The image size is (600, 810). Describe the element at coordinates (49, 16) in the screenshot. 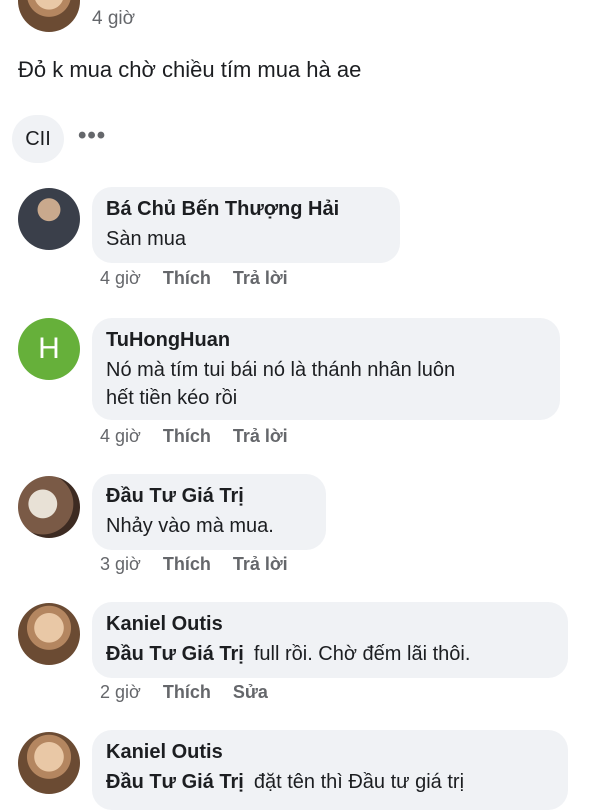

I see `post-author-avatar` at that location.